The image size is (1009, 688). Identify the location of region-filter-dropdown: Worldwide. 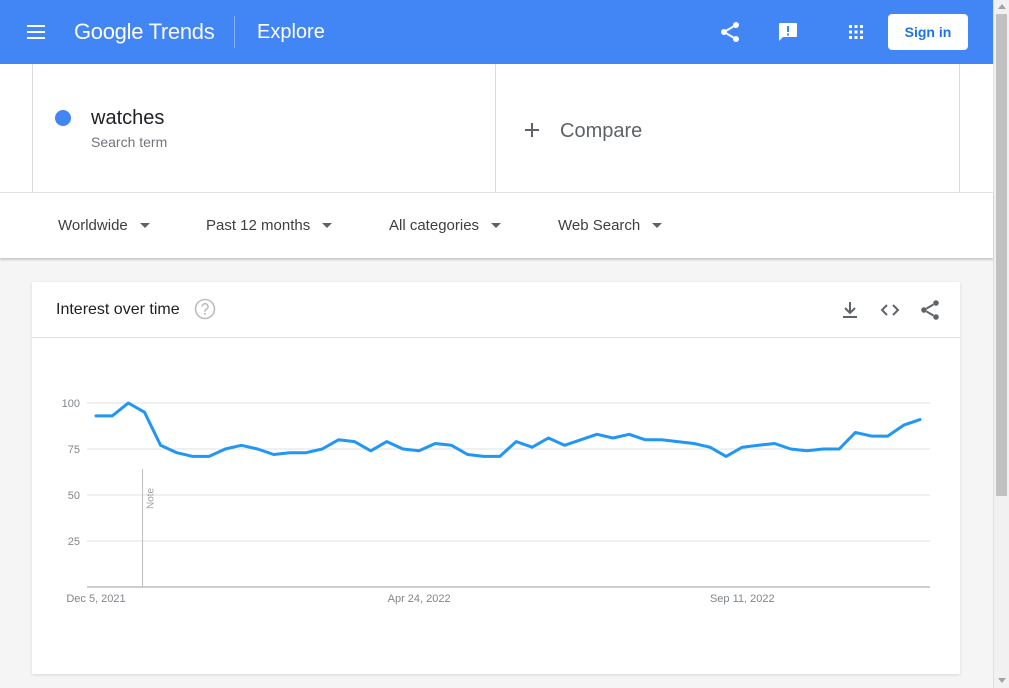
(104, 225).